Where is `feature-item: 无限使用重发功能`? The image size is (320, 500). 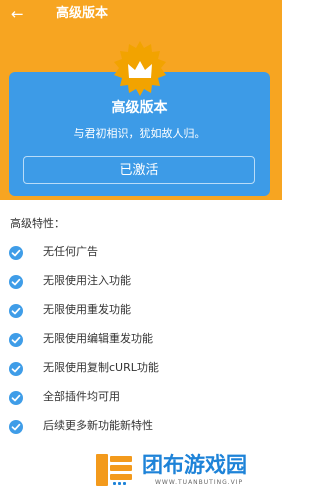
feature-item: 无限使用重发功能 is located at coordinates (141, 310).